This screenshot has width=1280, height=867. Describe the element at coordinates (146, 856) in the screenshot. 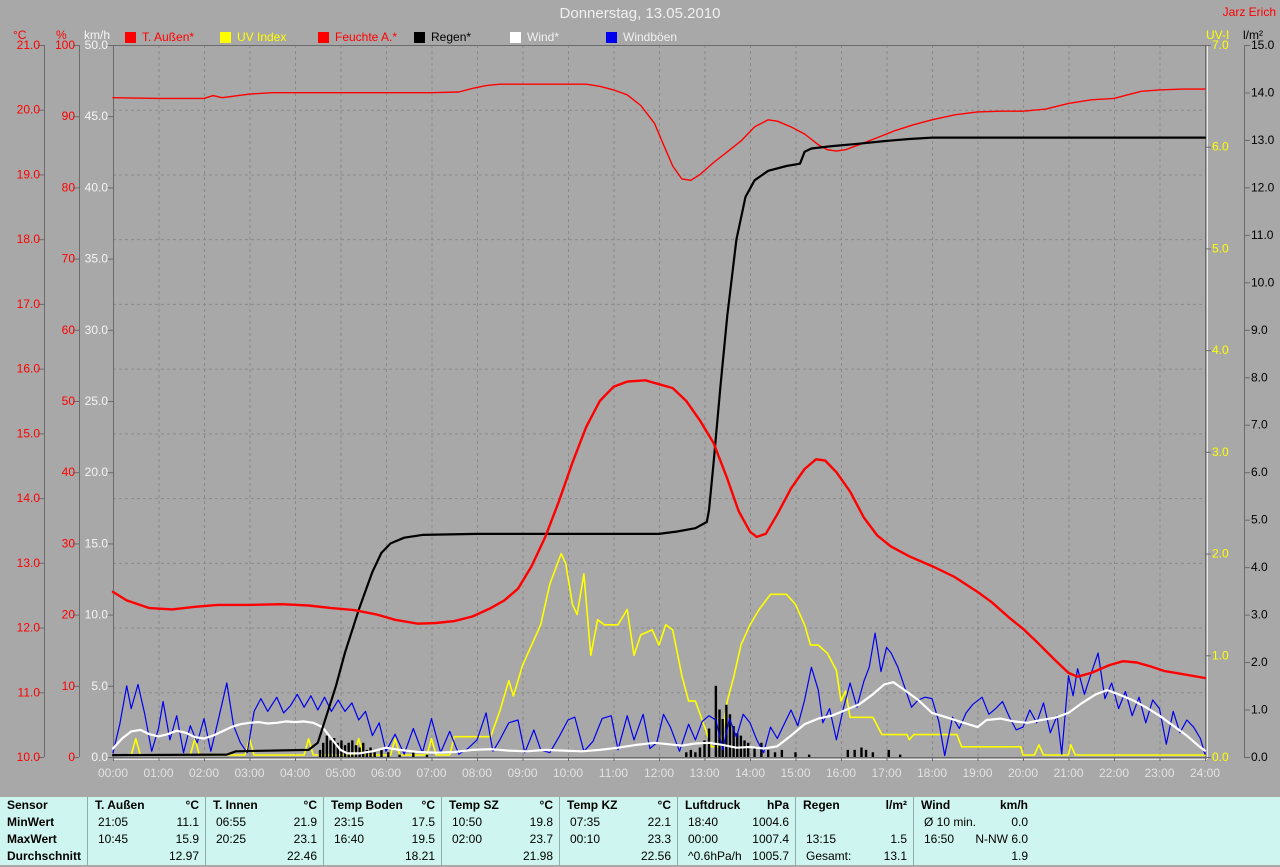

I see `table-row: 12.97` at that location.